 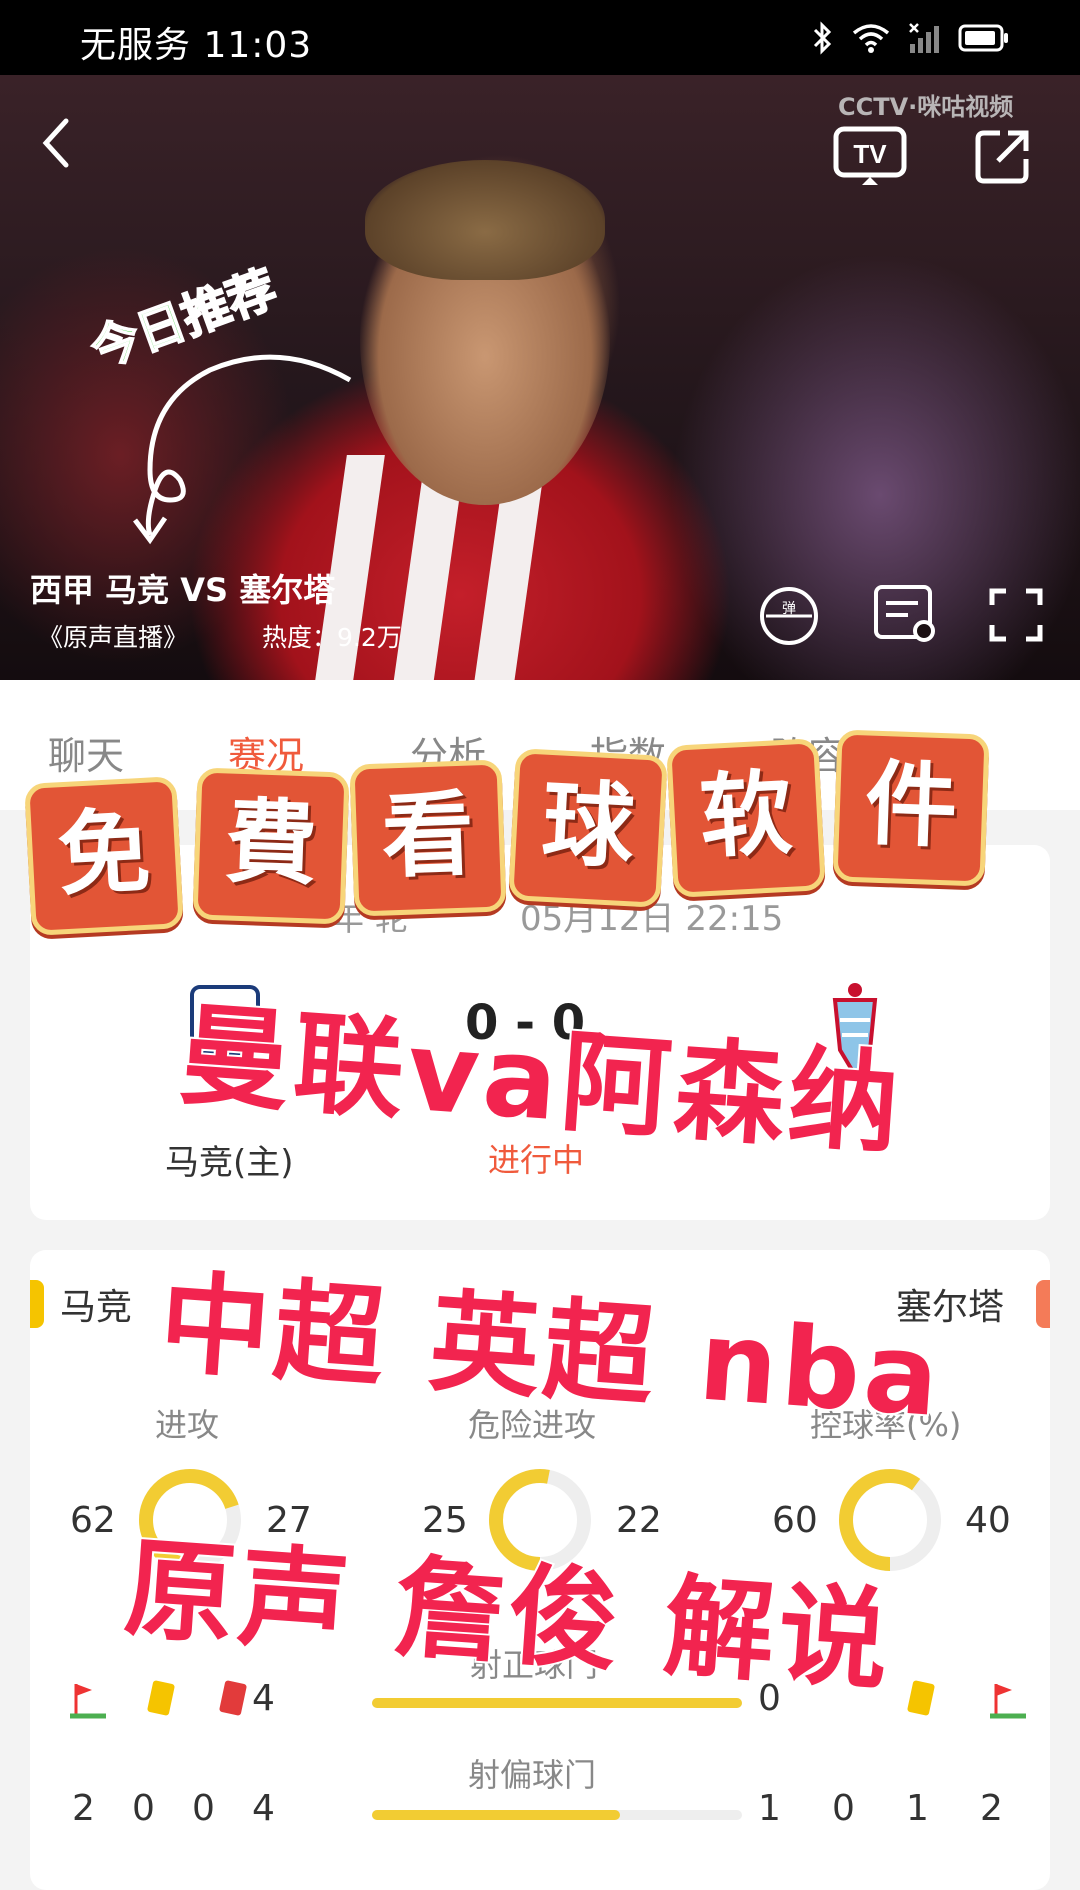 What do you see at coordinates (540, 37) in the screenshot?
I see `status-bar: 无服务 11:03` at bounding box center [540, 37].